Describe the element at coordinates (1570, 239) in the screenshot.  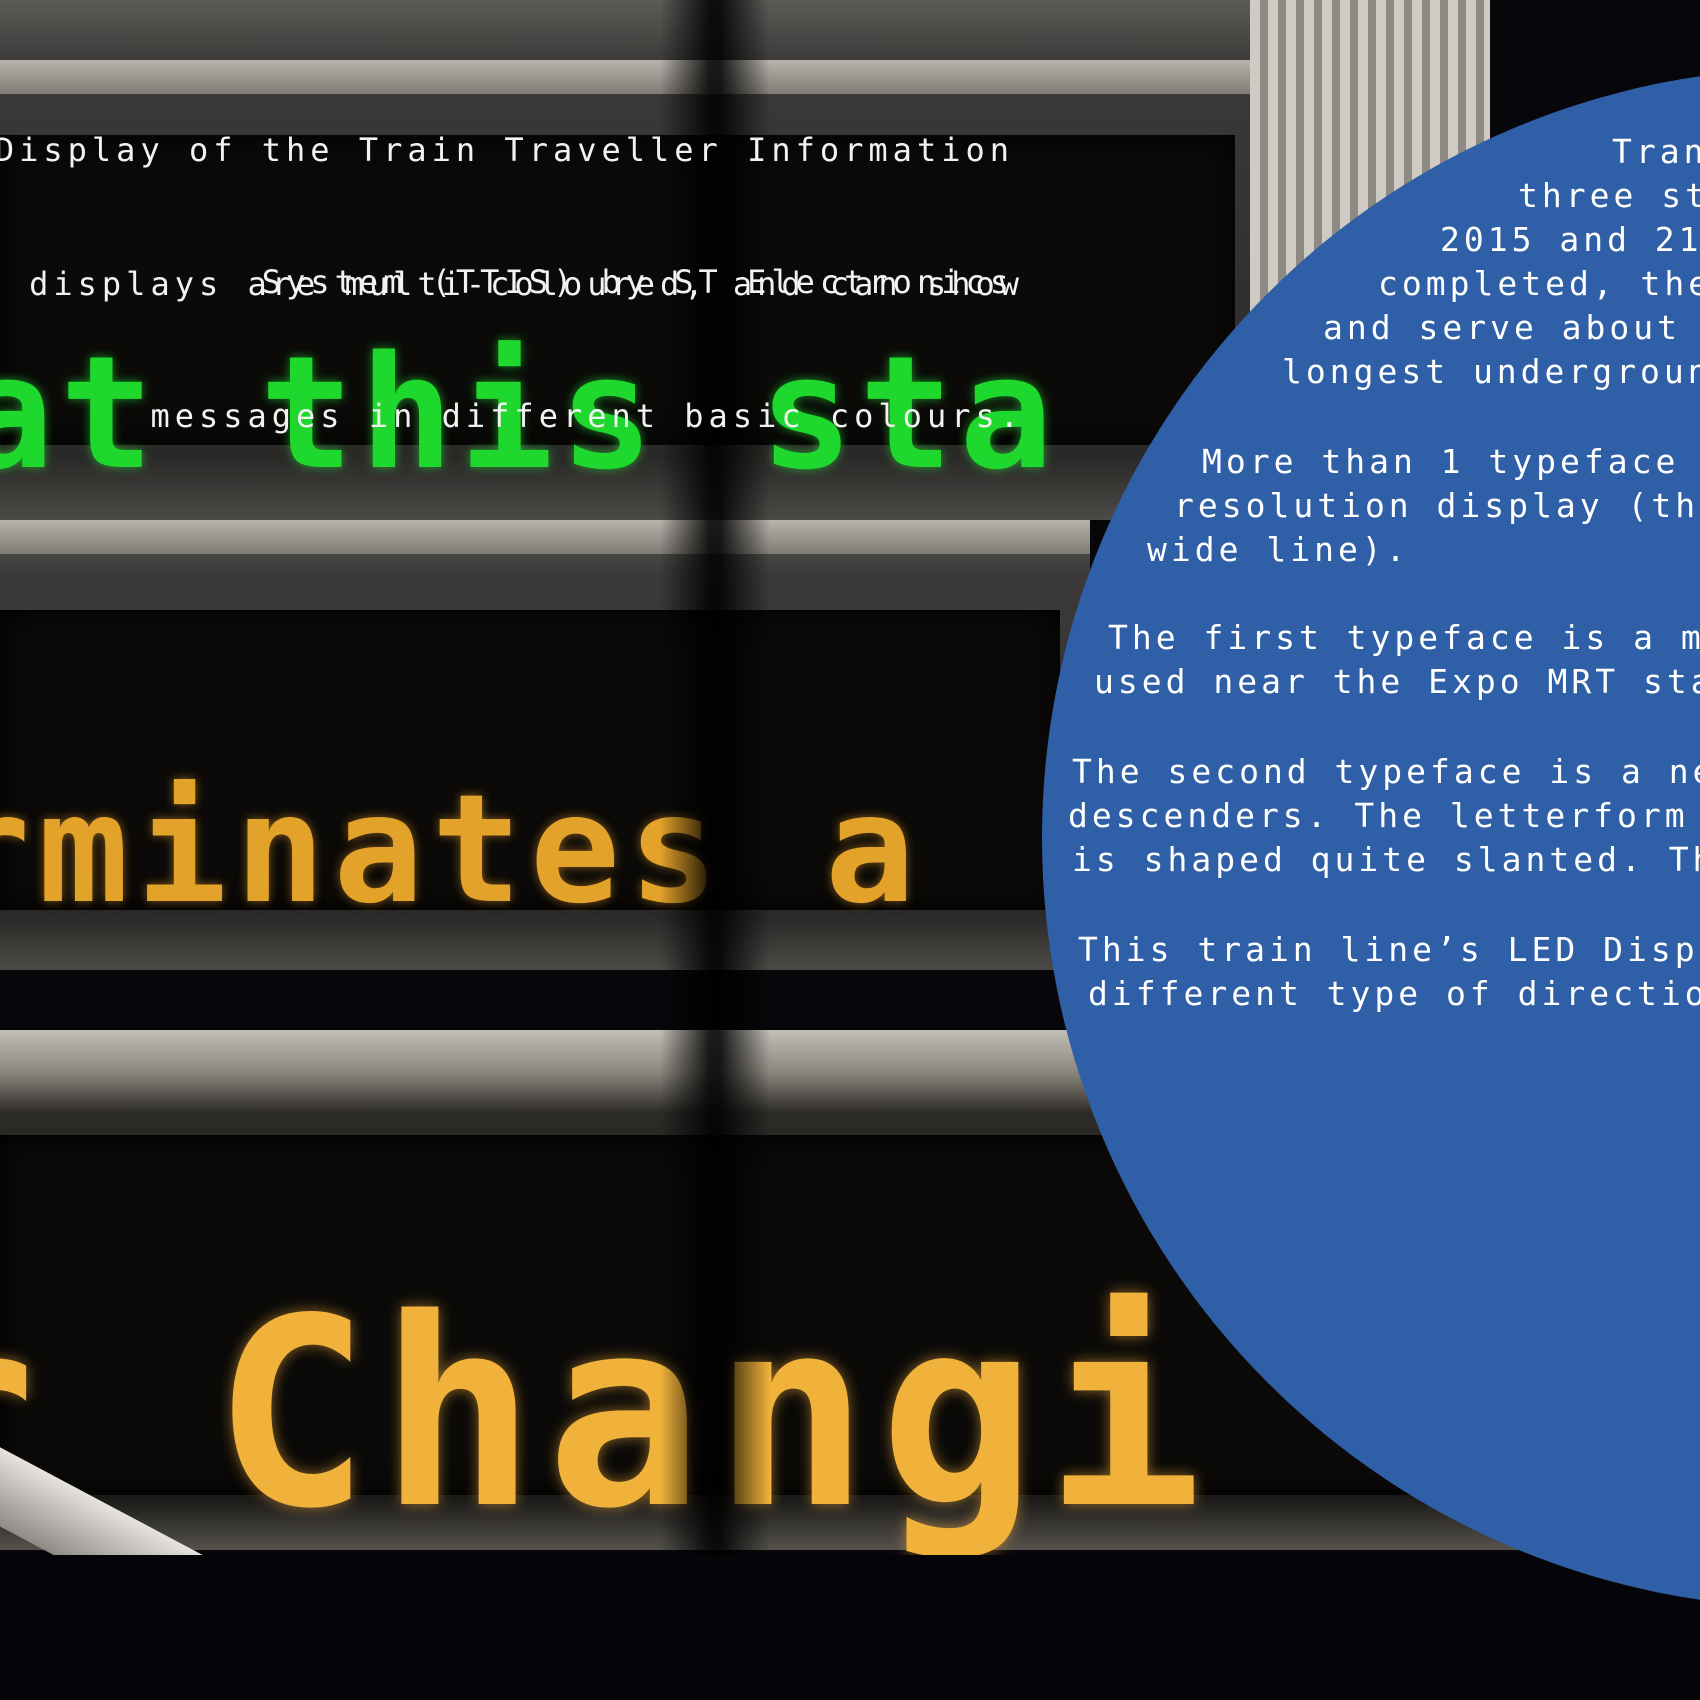
I see `circle-text-line: 2015 and 21` at that location.